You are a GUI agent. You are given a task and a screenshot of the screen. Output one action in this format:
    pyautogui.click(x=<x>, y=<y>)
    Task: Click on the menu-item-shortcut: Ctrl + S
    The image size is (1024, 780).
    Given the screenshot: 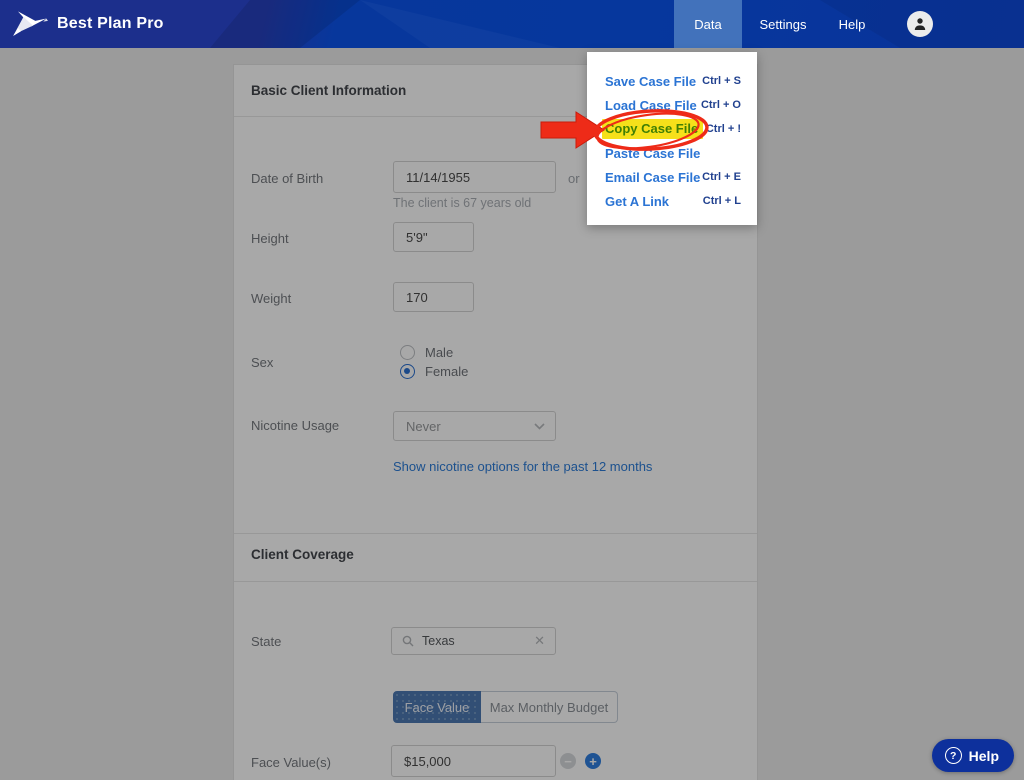 What is the action you would take?
    pyautogui.click(x=721, y=81)
    